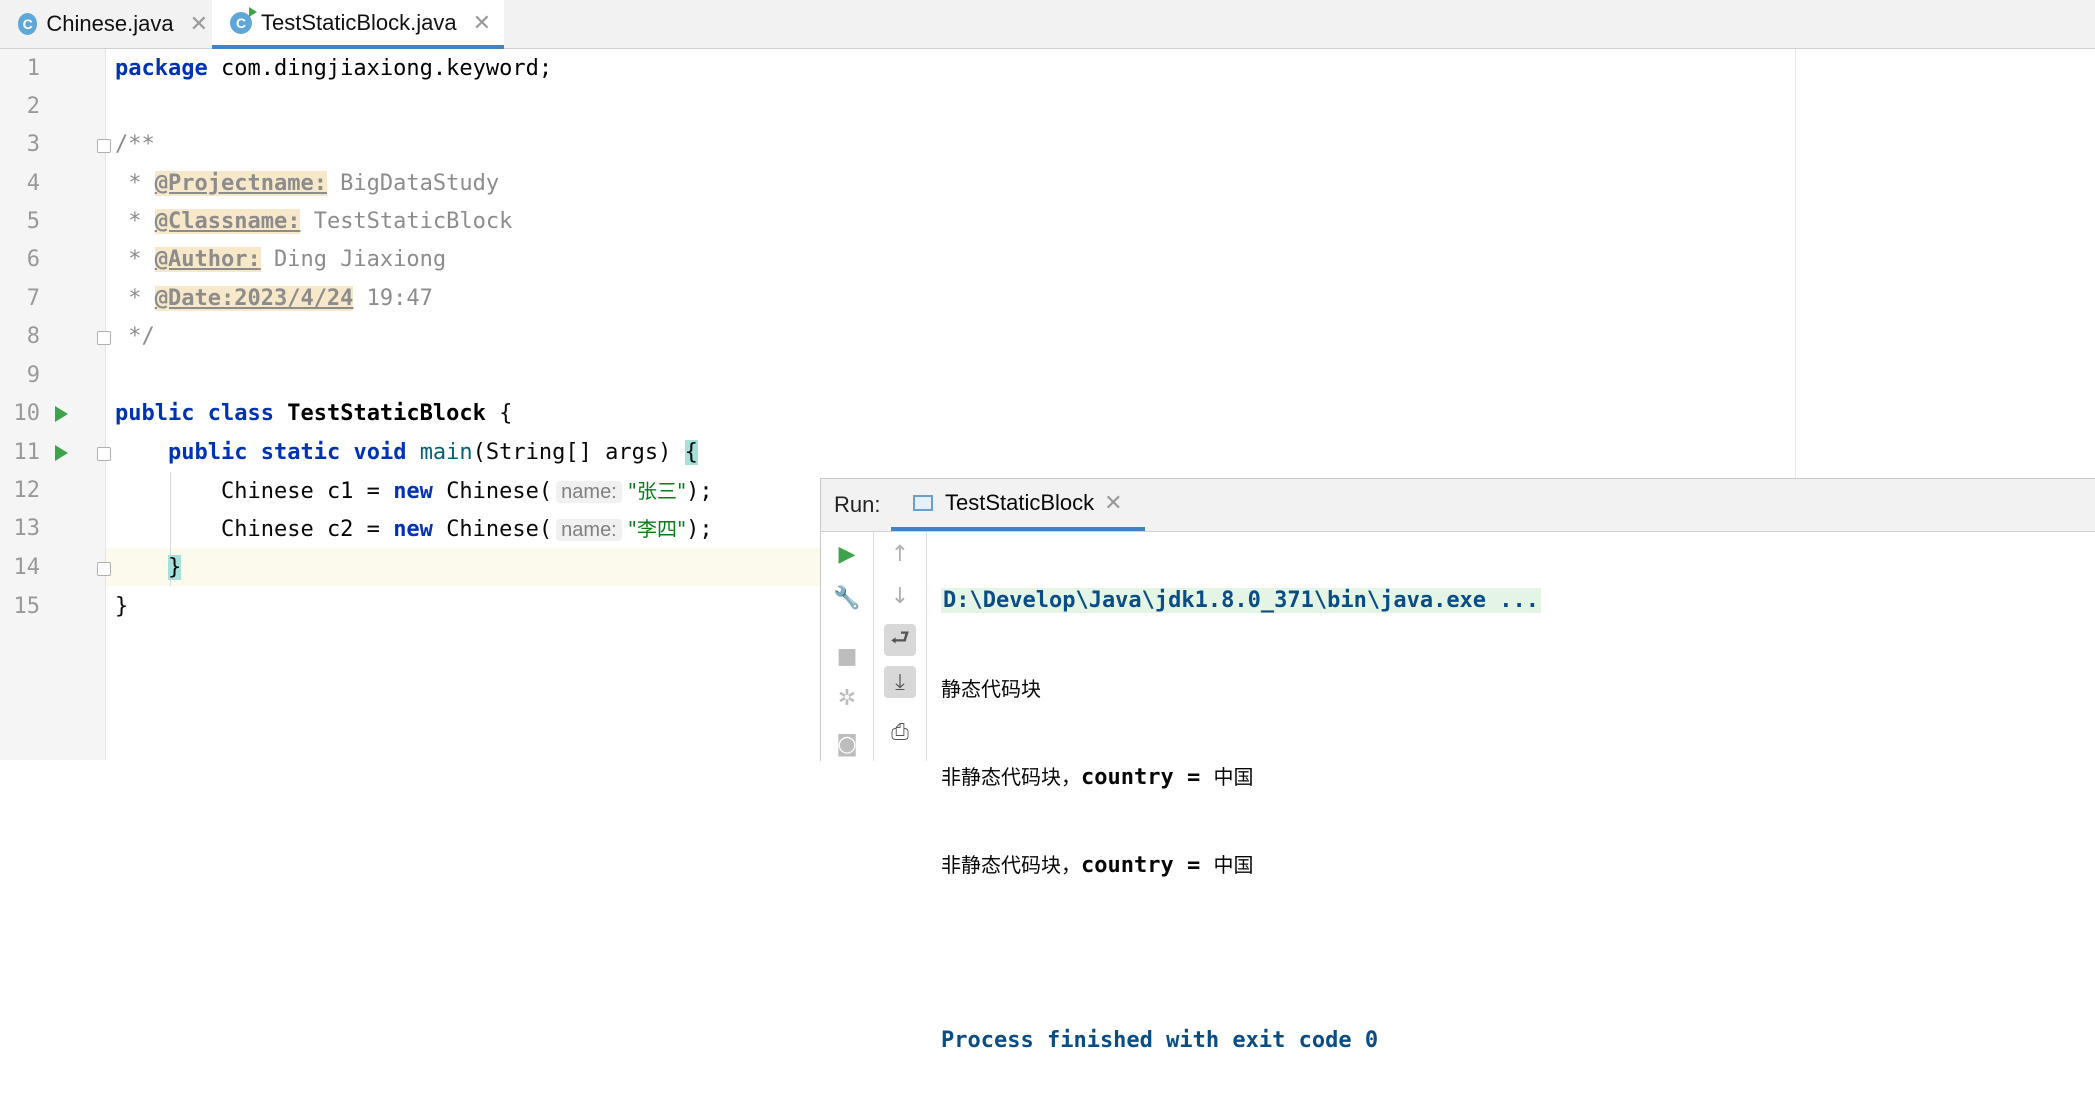  Describe the element at coordinates (1020, 502) in the screenshot. I see `run-tab-label: TestStaticBlock` at that location.